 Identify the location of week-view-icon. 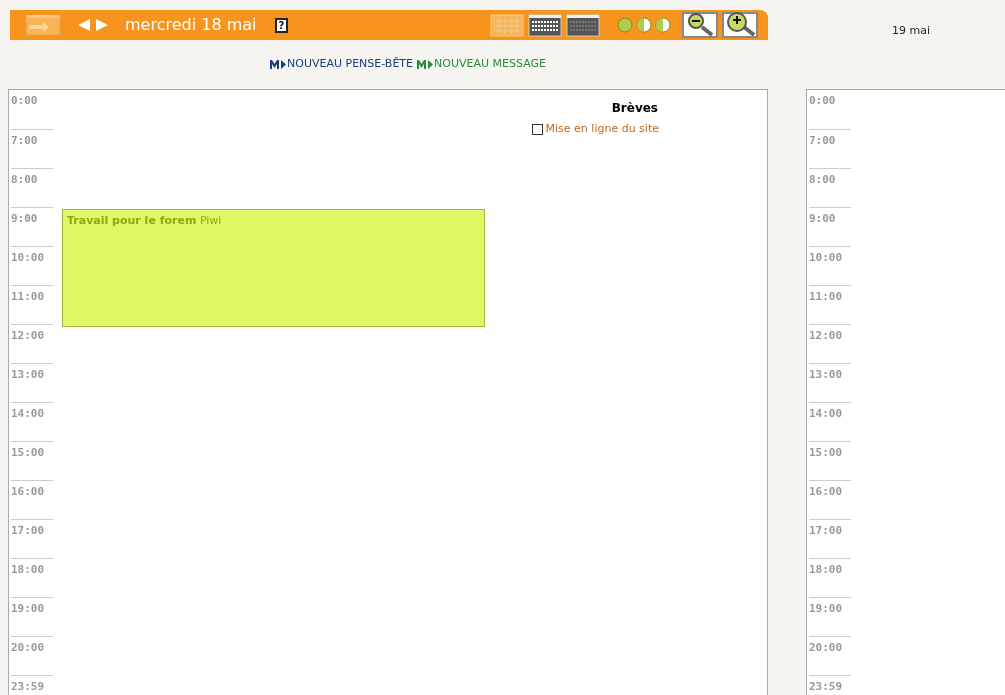
(545, 25).